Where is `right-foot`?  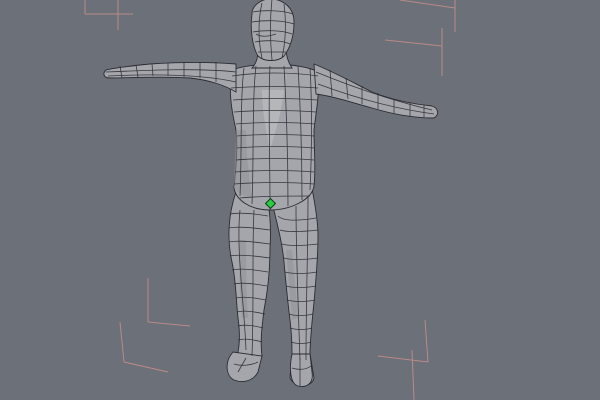
right-foot is located at coordinates (301, 370).